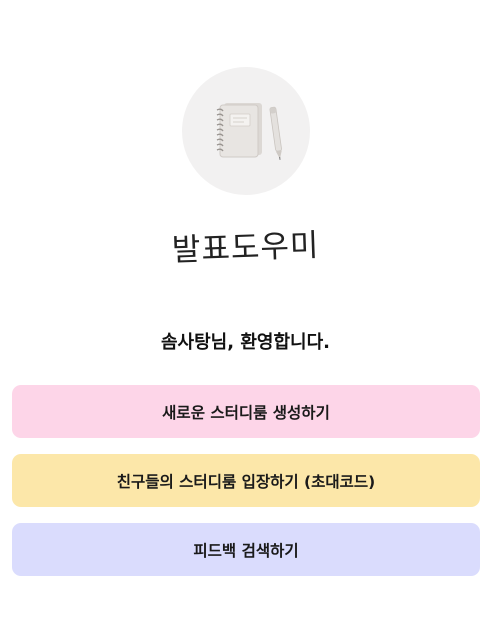 This screenshot has width=491, height=642. I want to click on create-study-room-label: 새로운 스터디룸 생성하기, so click(246, 412).